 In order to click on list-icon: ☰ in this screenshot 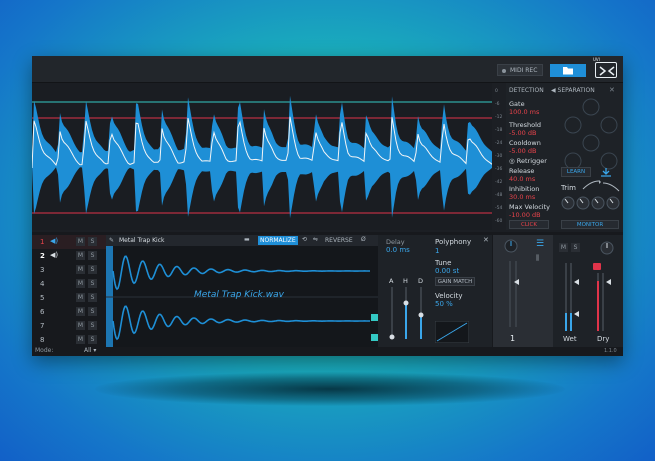, I will do `click(540, 244)`.